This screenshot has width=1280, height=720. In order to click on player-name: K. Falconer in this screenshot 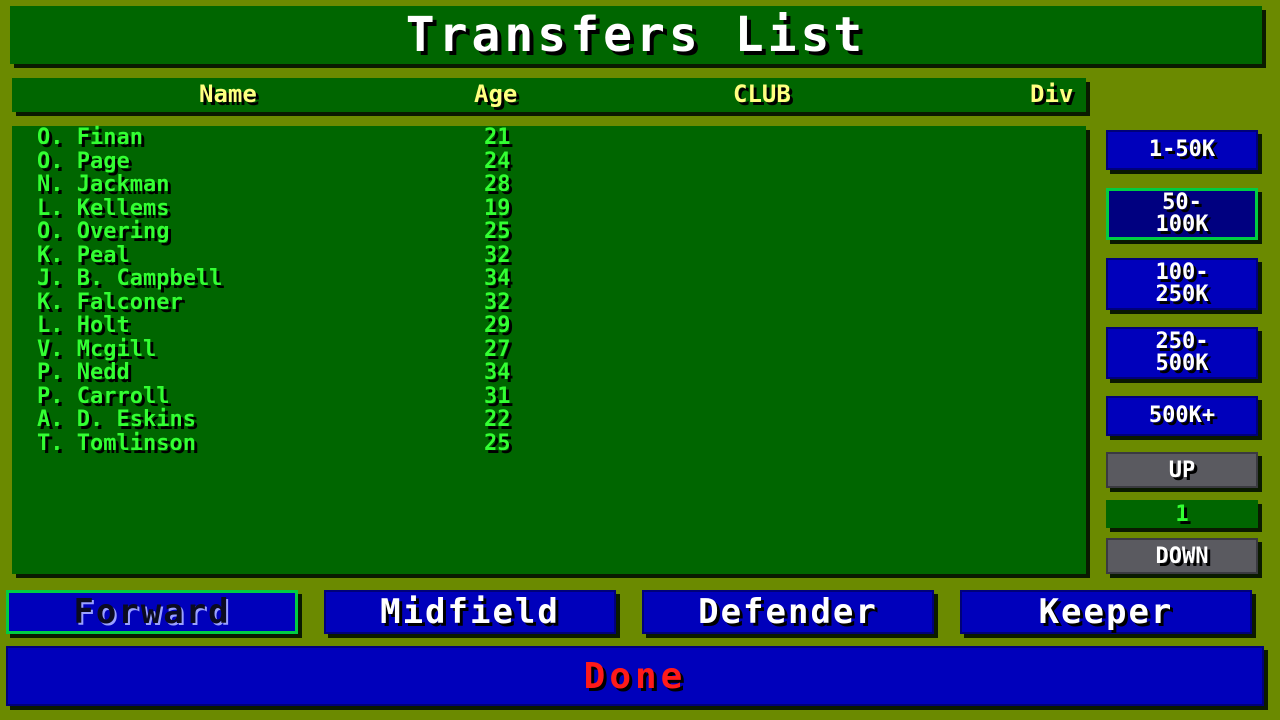, I will do `click(110, 302)`.